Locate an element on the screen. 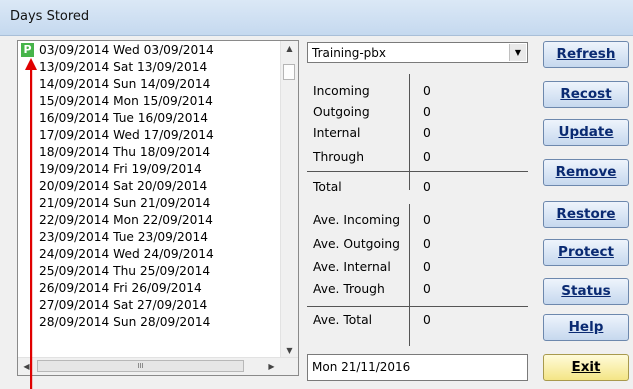 The width and height of the screenshot is (633, 389). list-item: 26/09/2014 Fri 26/09/2014 is located at coordinates (150, 288).